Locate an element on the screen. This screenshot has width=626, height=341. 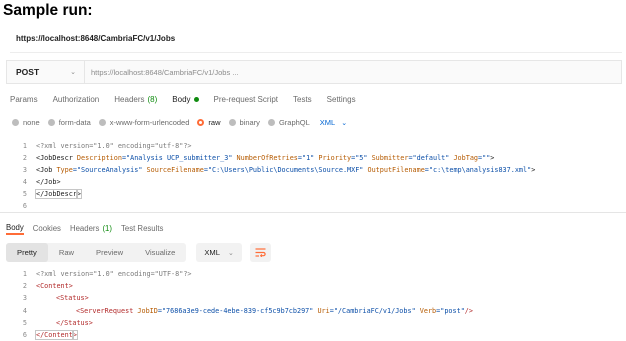
response-toolbar: Pretty Raw Preview Visualize XML ⌄ is located at coordinates (138, 252).